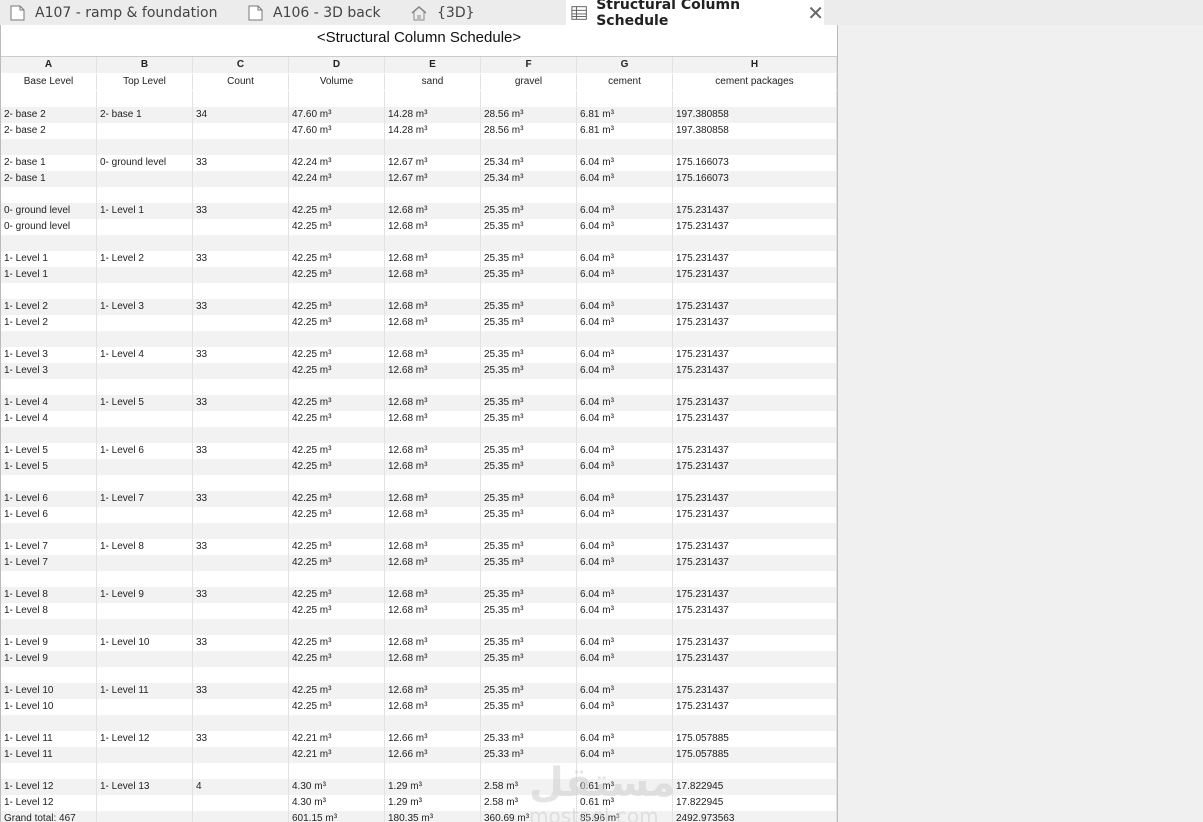 The image size is (1203, 822). I want to click on table-cell: 1- Level 10, so click(49, 707).